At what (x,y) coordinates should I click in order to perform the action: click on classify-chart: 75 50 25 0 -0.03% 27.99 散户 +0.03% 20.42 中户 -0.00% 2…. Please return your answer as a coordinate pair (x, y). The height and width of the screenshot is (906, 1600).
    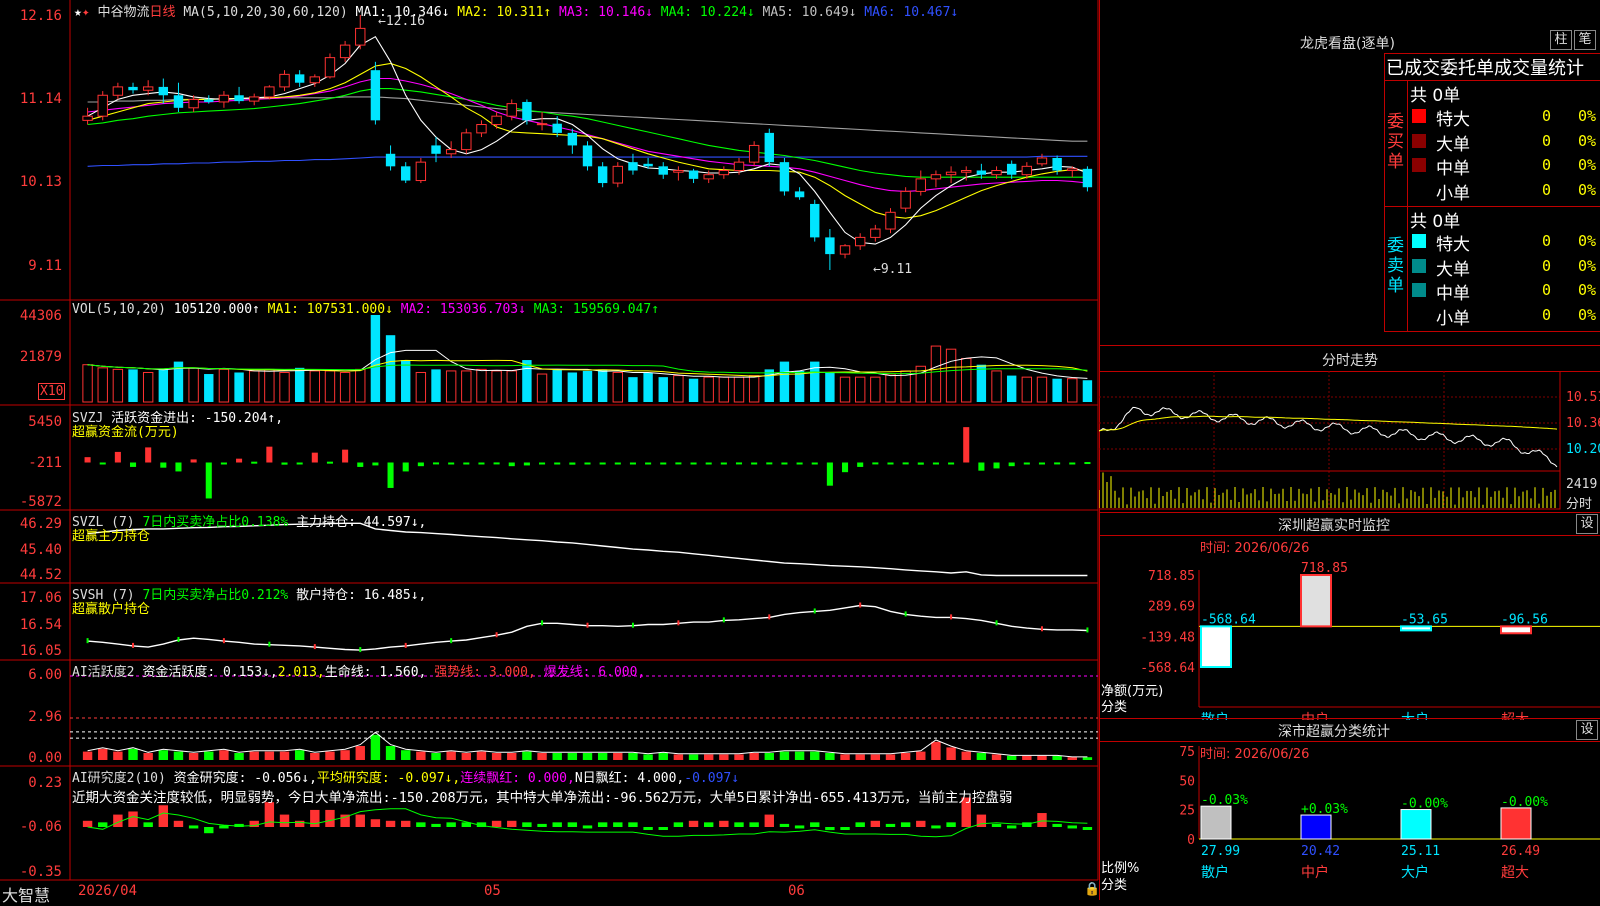
    Looking at the image, I should click on (1349, 820).